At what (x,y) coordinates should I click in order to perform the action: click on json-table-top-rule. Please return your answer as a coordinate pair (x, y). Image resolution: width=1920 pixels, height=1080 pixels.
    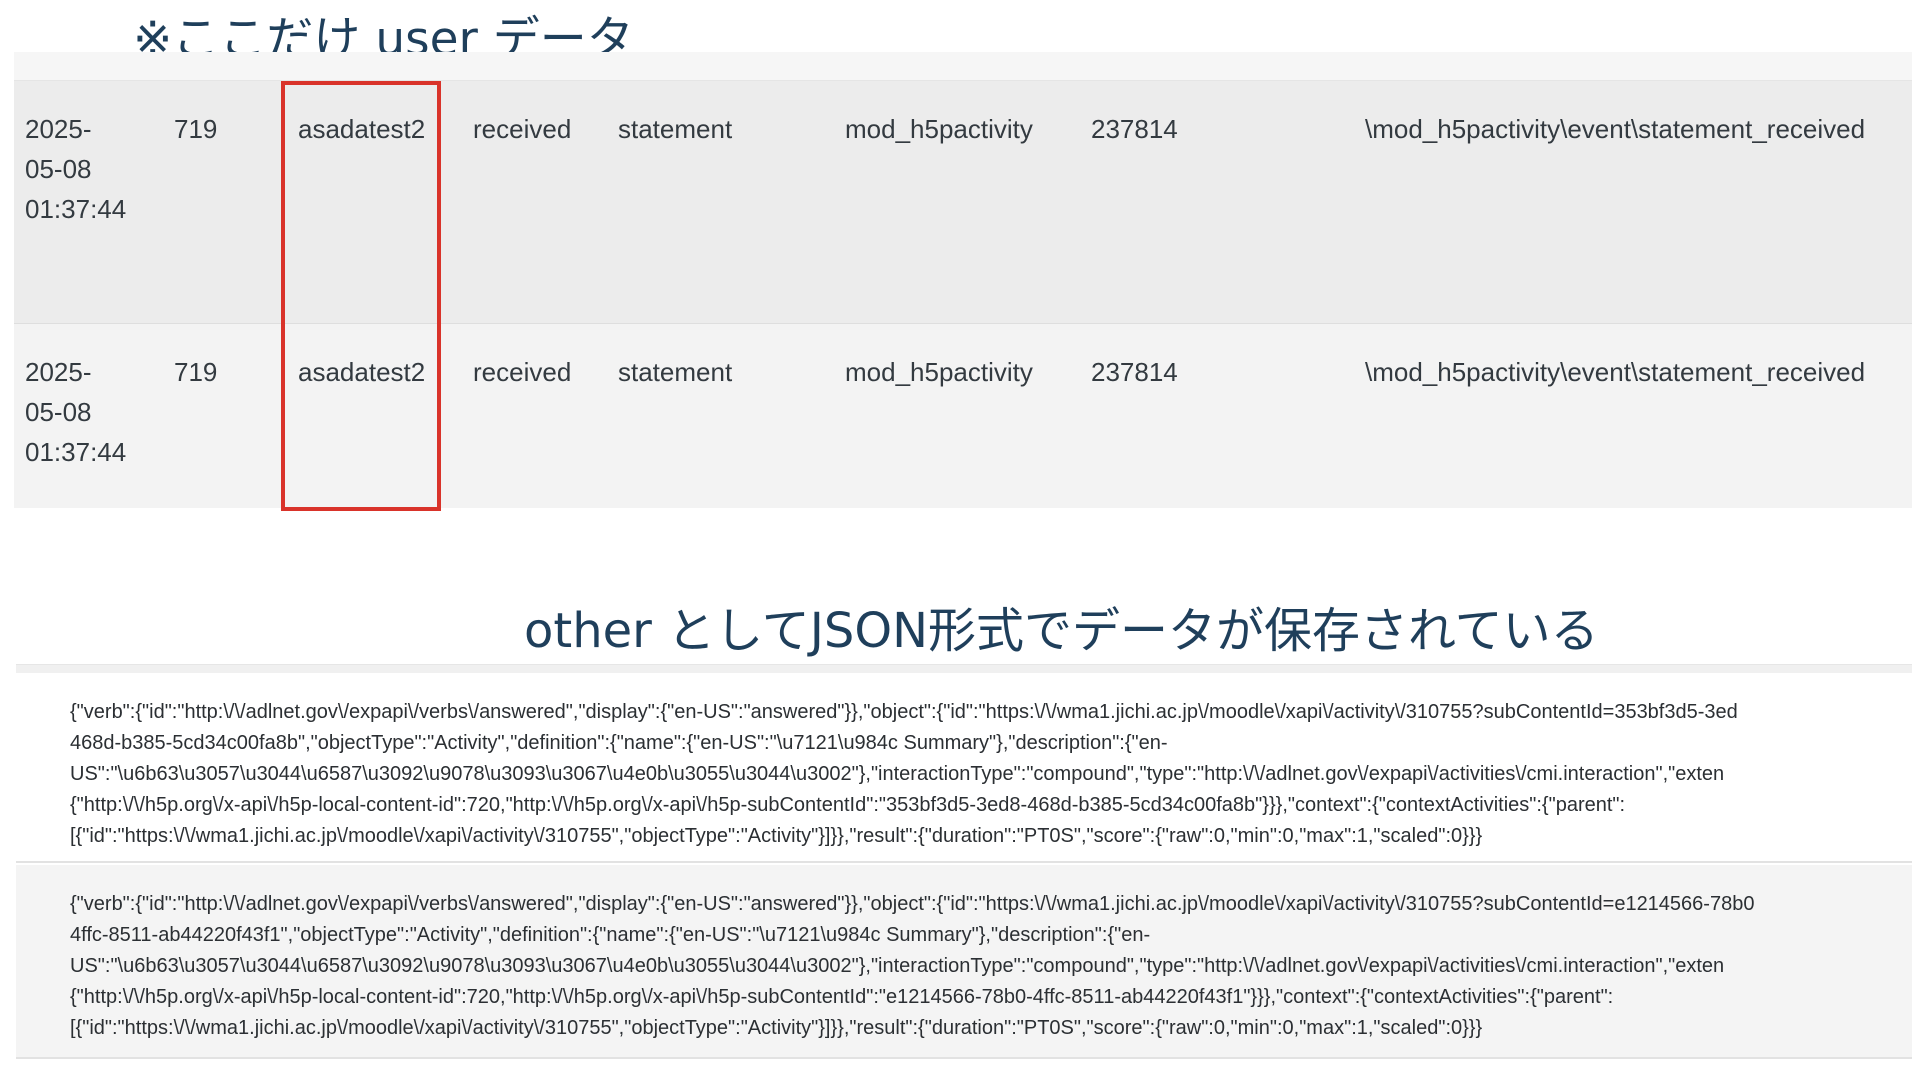
    Looking at the image, I should click on (964, 668).